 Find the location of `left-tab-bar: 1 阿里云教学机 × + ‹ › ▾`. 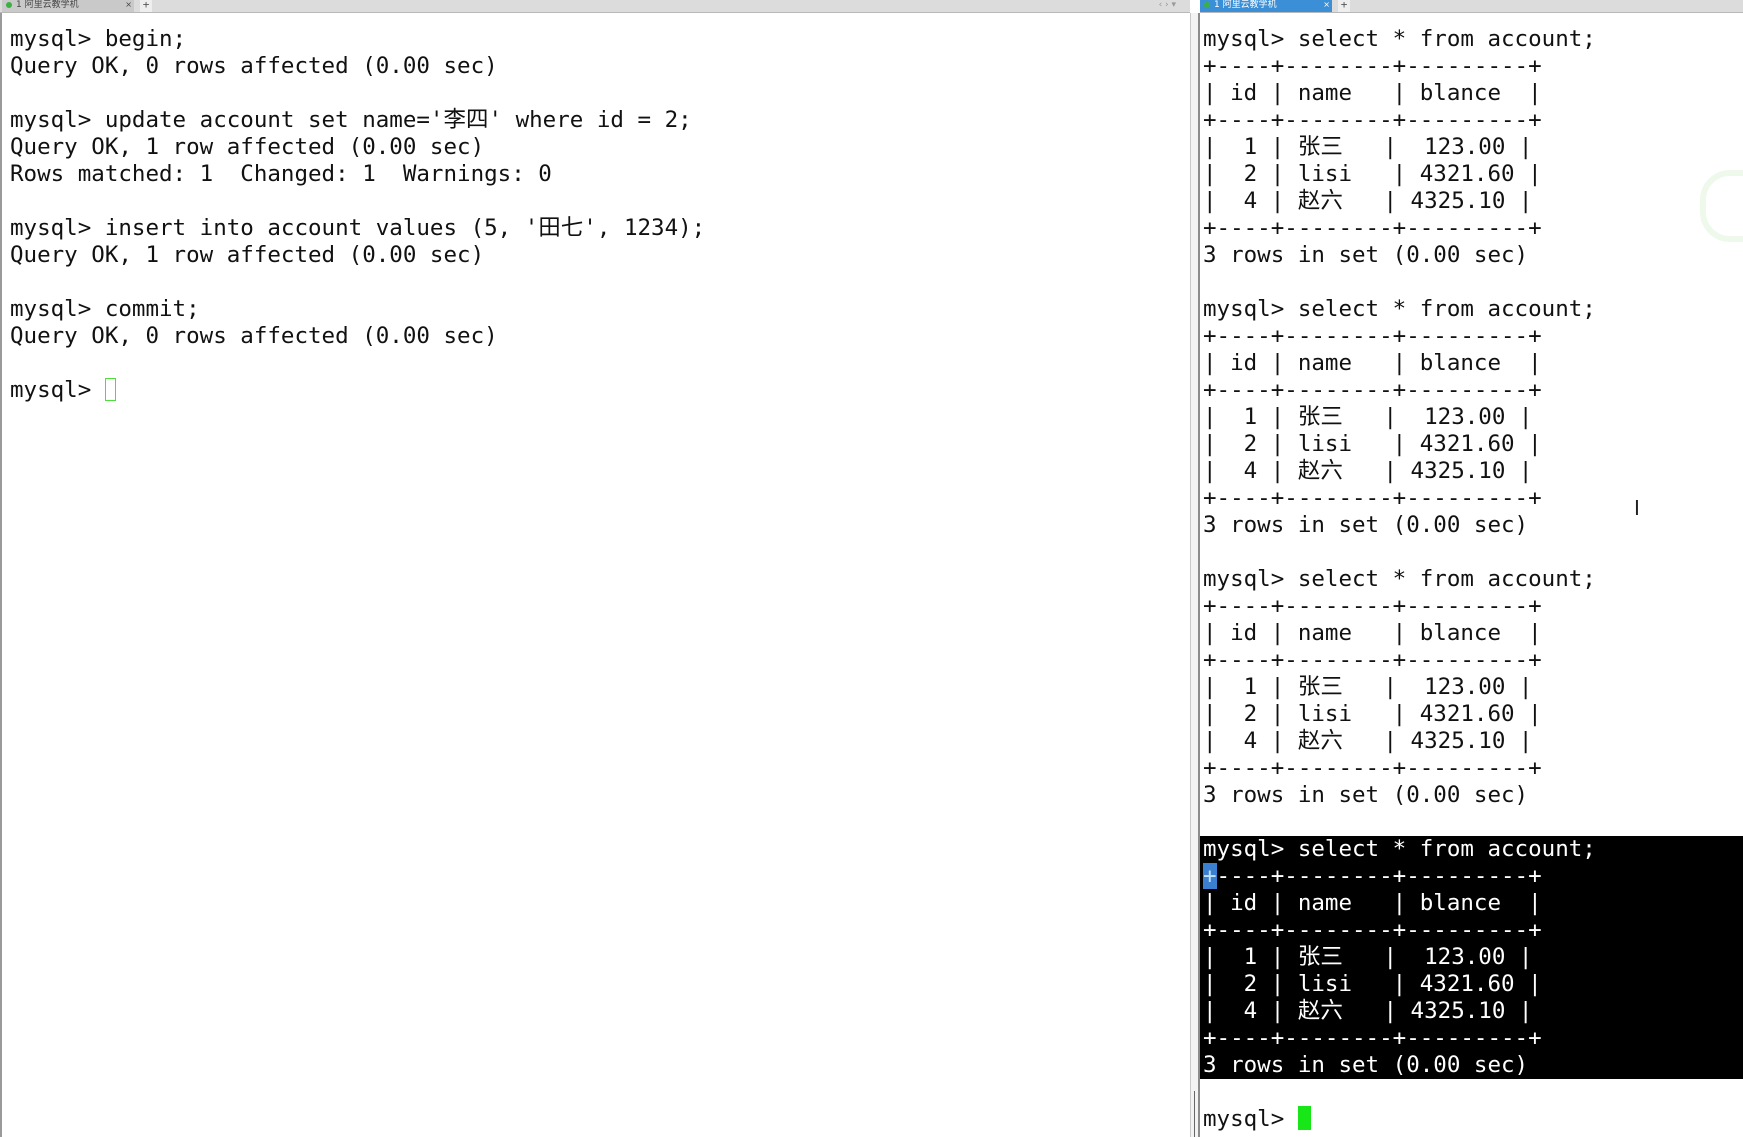

left-tab-bar: 1 阿里云教学机 × + ‹ › ▾ is located at coordinates (595, 6).